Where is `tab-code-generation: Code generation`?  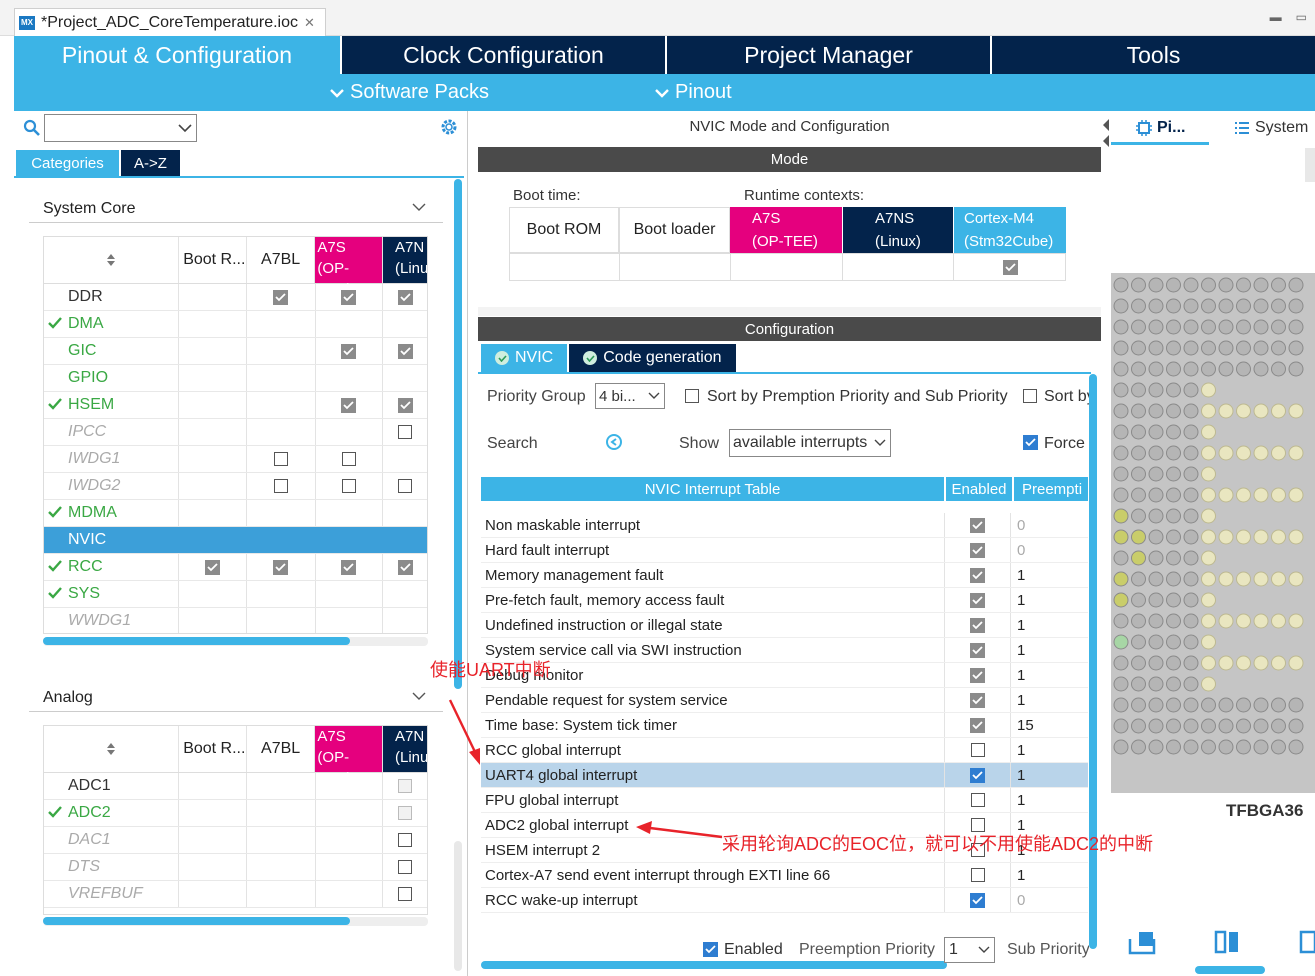
tab-code-generation: Code generation is located at coordinates (652, 358).